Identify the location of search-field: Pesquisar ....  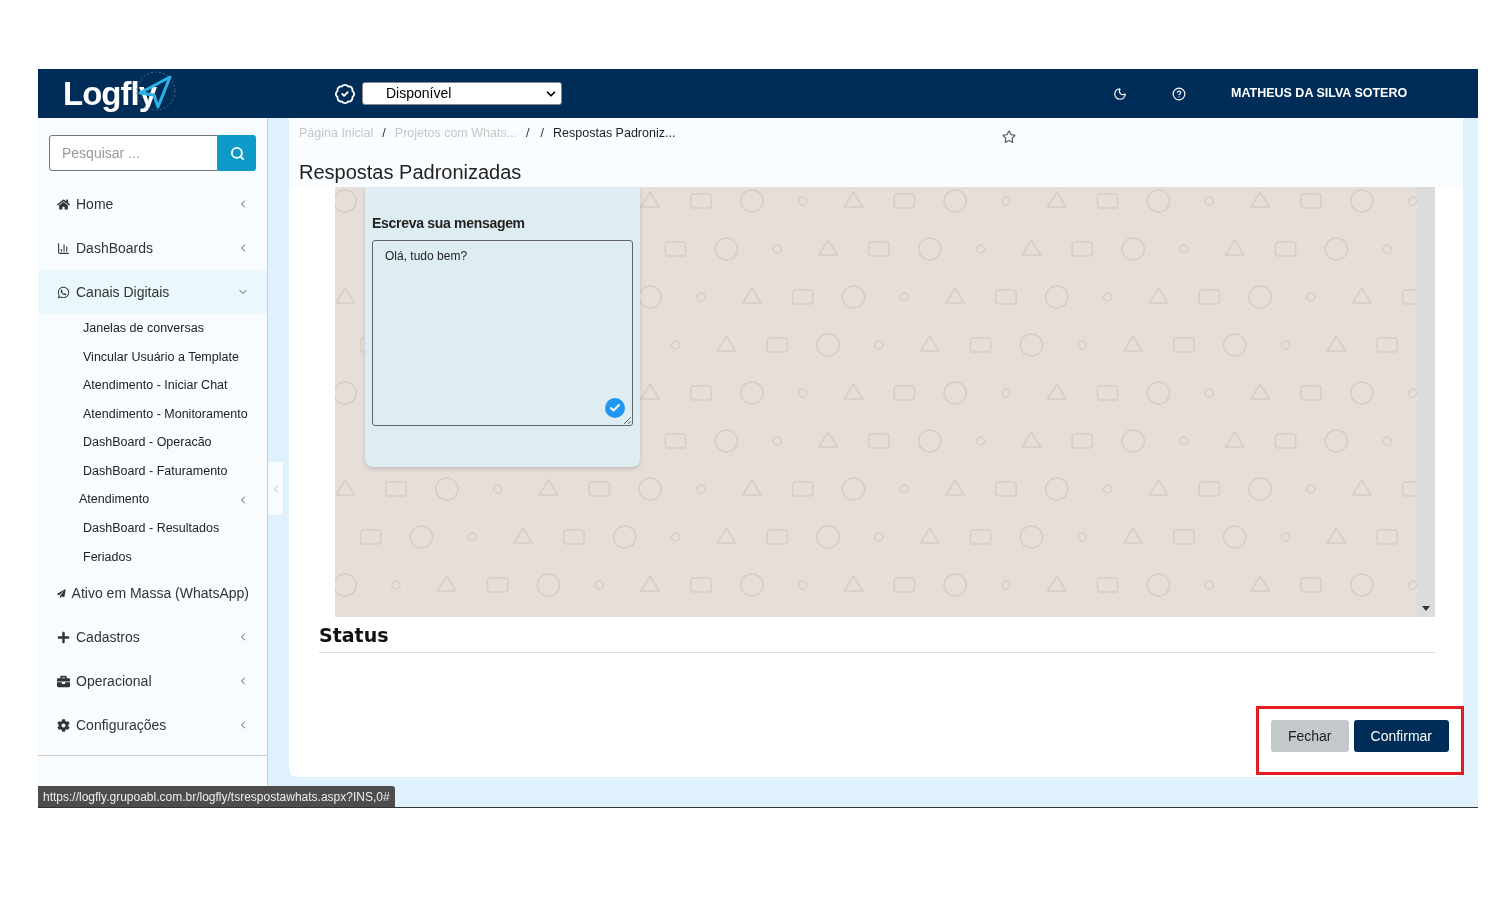
(133, 153).